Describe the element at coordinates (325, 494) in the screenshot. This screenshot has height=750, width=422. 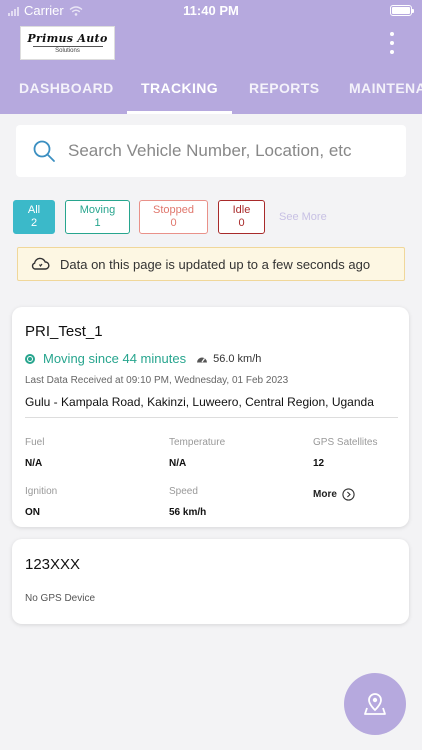
I see `more-label: More` at that location.